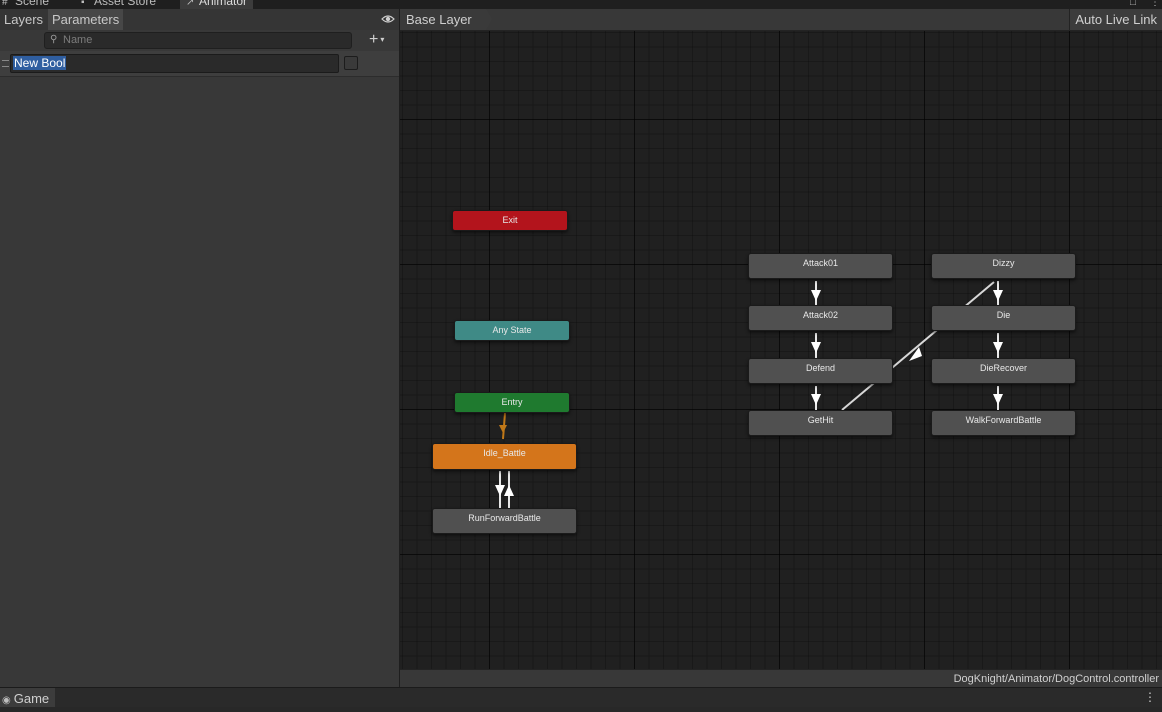 The image size is (1162, 712). Describe the element at coordinates (1056, 679) in the screenshot. I see `controller-path: DogKnight/Animator/DogControl.controller` at that location.